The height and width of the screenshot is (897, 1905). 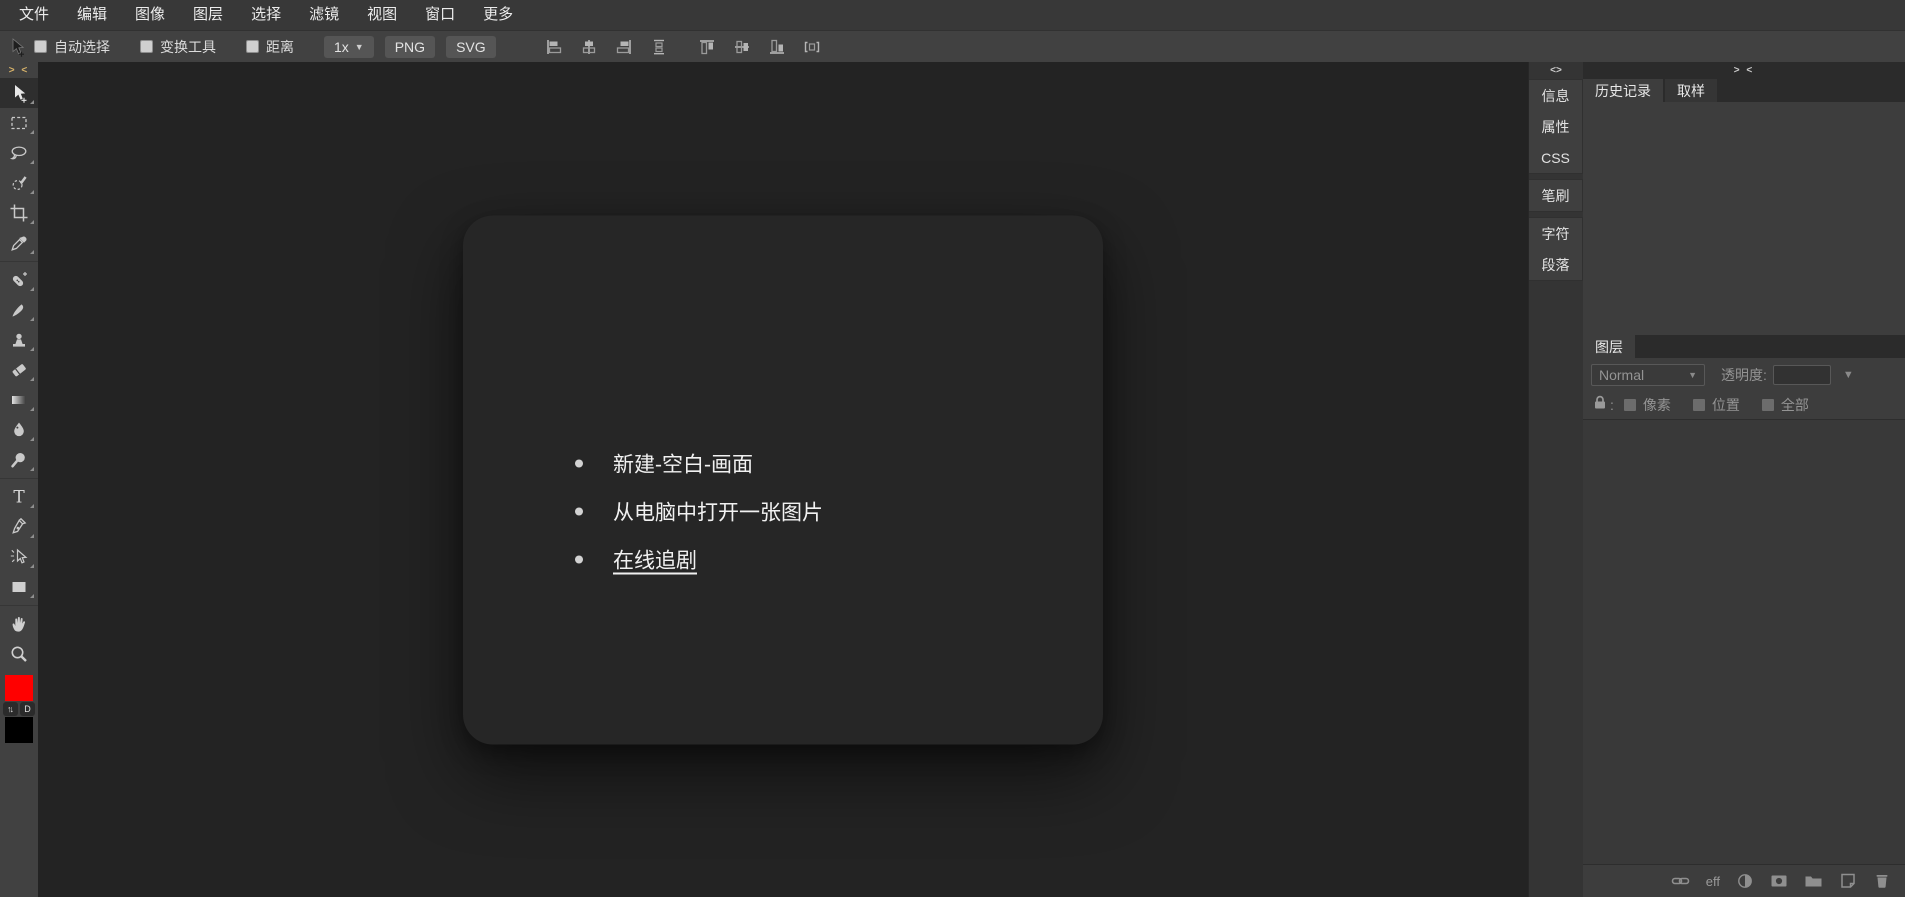 I want to click on tool-crop, so click(x=19, y=213).